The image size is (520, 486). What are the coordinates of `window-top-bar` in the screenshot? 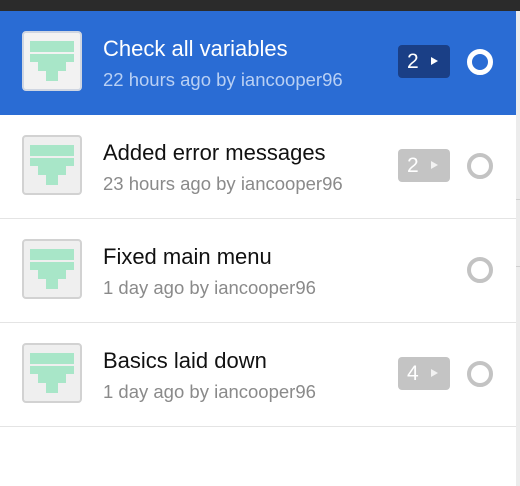 It's located at (260, 5).